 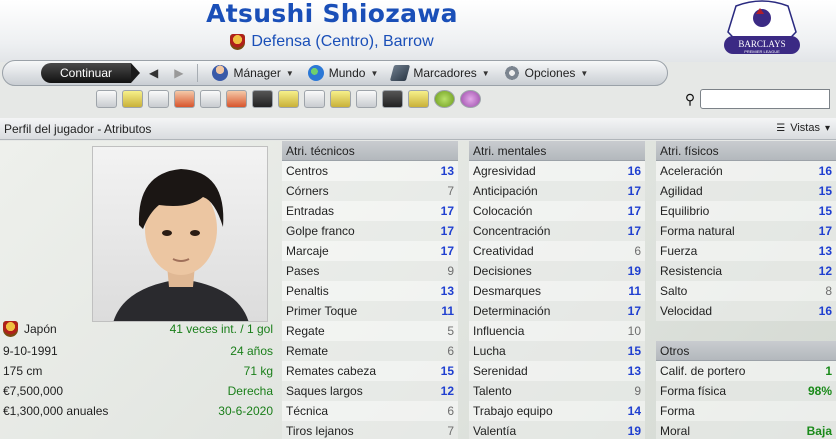 What do you see at coordinates (675, 431) in the screenshot?
I see `attribute-name: Moral` at bounding box center [675, 431].